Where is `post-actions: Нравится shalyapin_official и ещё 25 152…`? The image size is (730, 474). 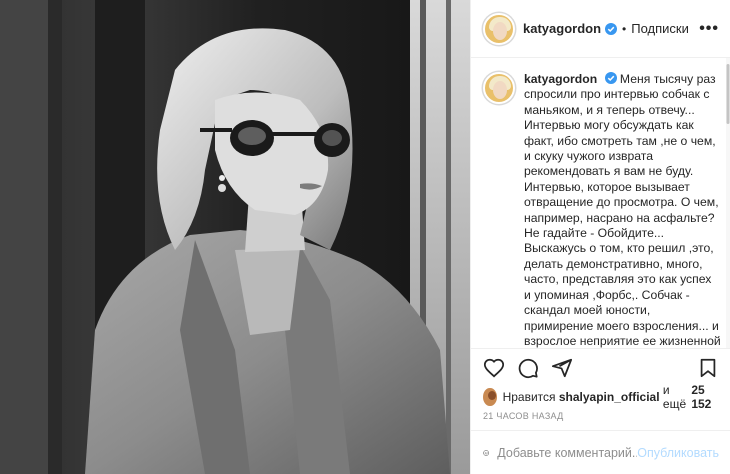 post-actions: Нравится shalyapin_official и ещё 25 152… is located at coordinates (600, 389).